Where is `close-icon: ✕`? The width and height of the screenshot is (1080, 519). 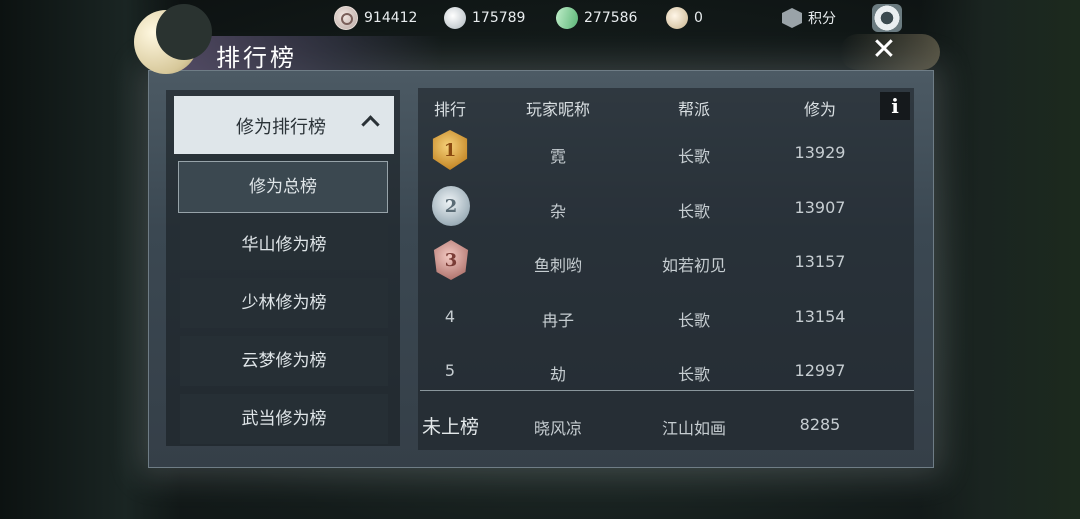 close-icon: ✕ is located at coordinates (884, 49).